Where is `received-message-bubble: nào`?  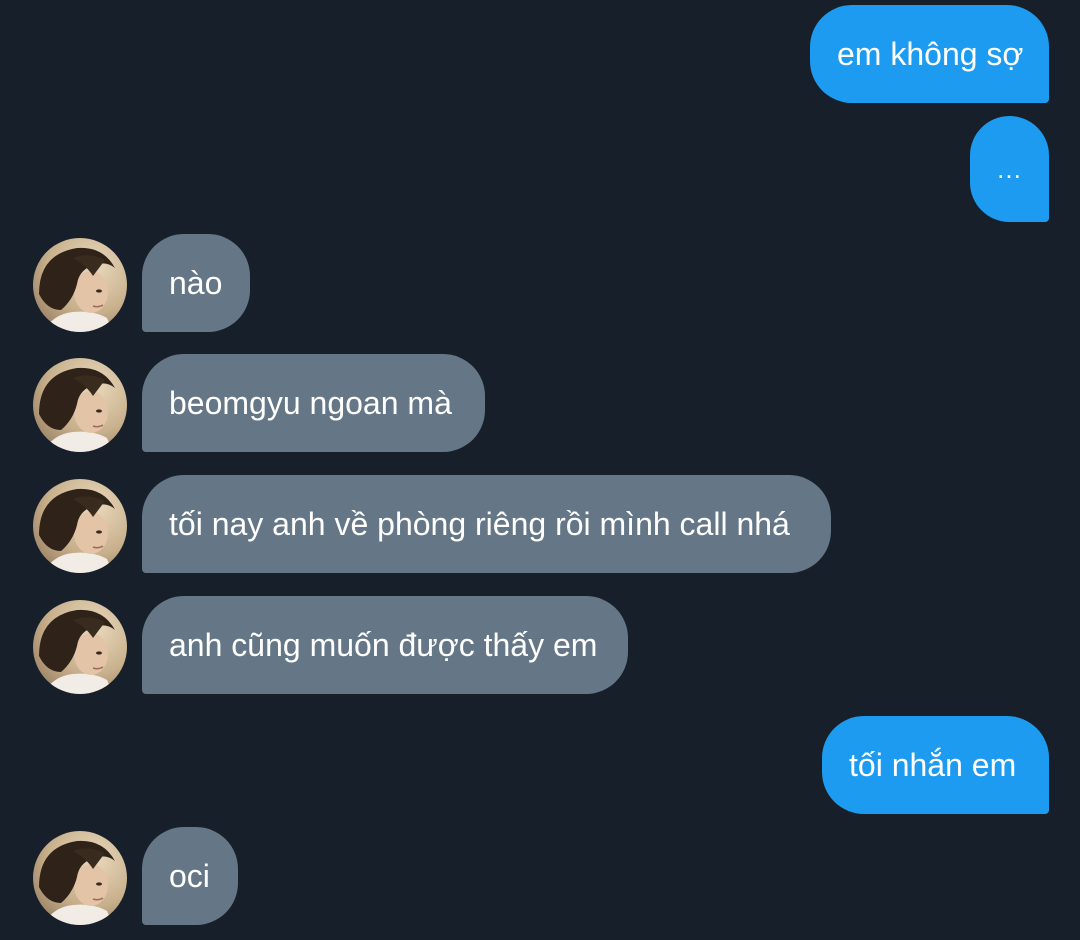 received-message-bubble: nào is located at coordinates (196, 283).